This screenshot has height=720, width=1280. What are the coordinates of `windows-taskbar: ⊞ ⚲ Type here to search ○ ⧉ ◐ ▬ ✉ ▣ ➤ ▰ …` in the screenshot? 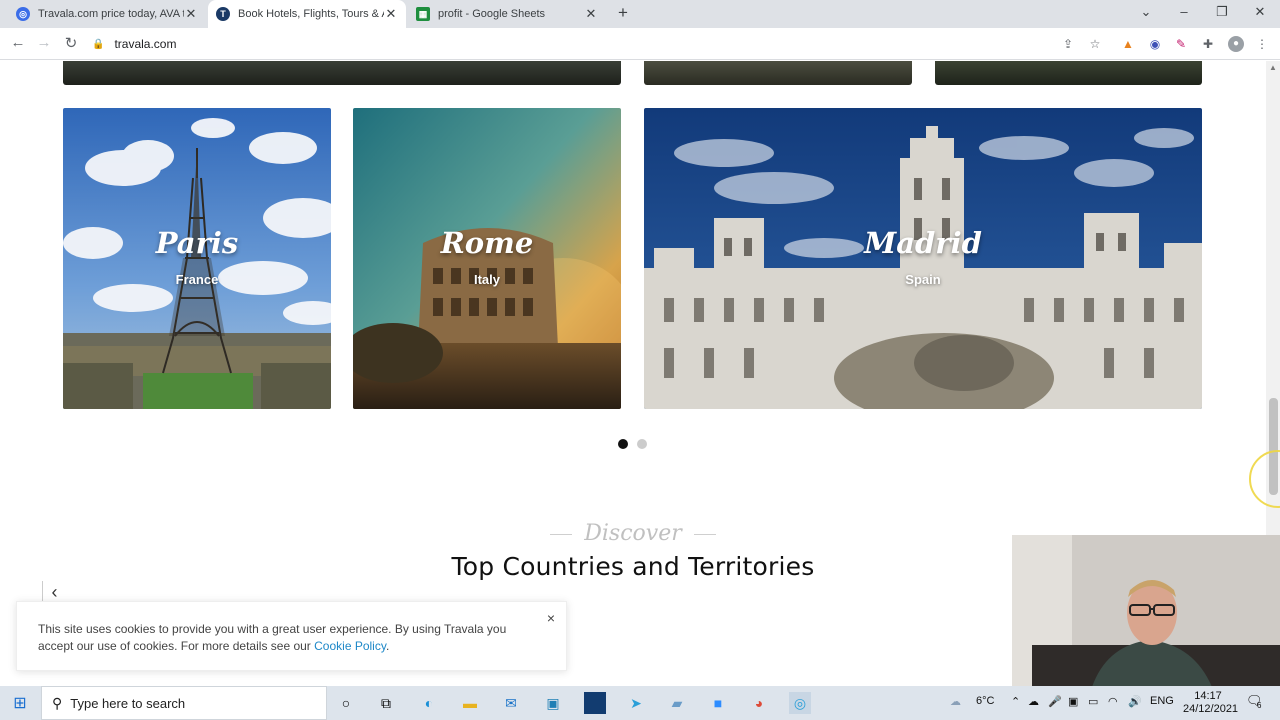 It's located at (640, 703).